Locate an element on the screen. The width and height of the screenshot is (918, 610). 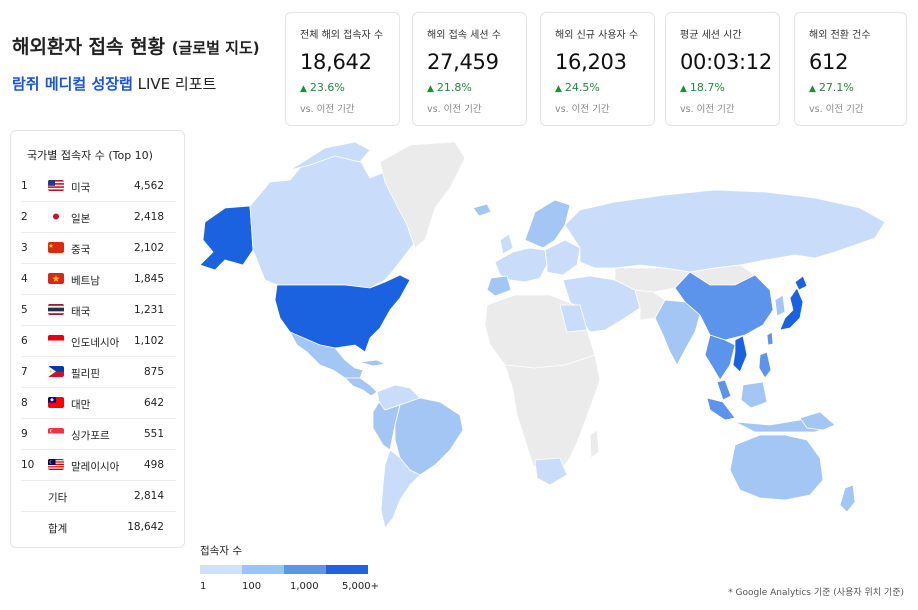
map-region-vietnam is located at coordinates (740, 354).